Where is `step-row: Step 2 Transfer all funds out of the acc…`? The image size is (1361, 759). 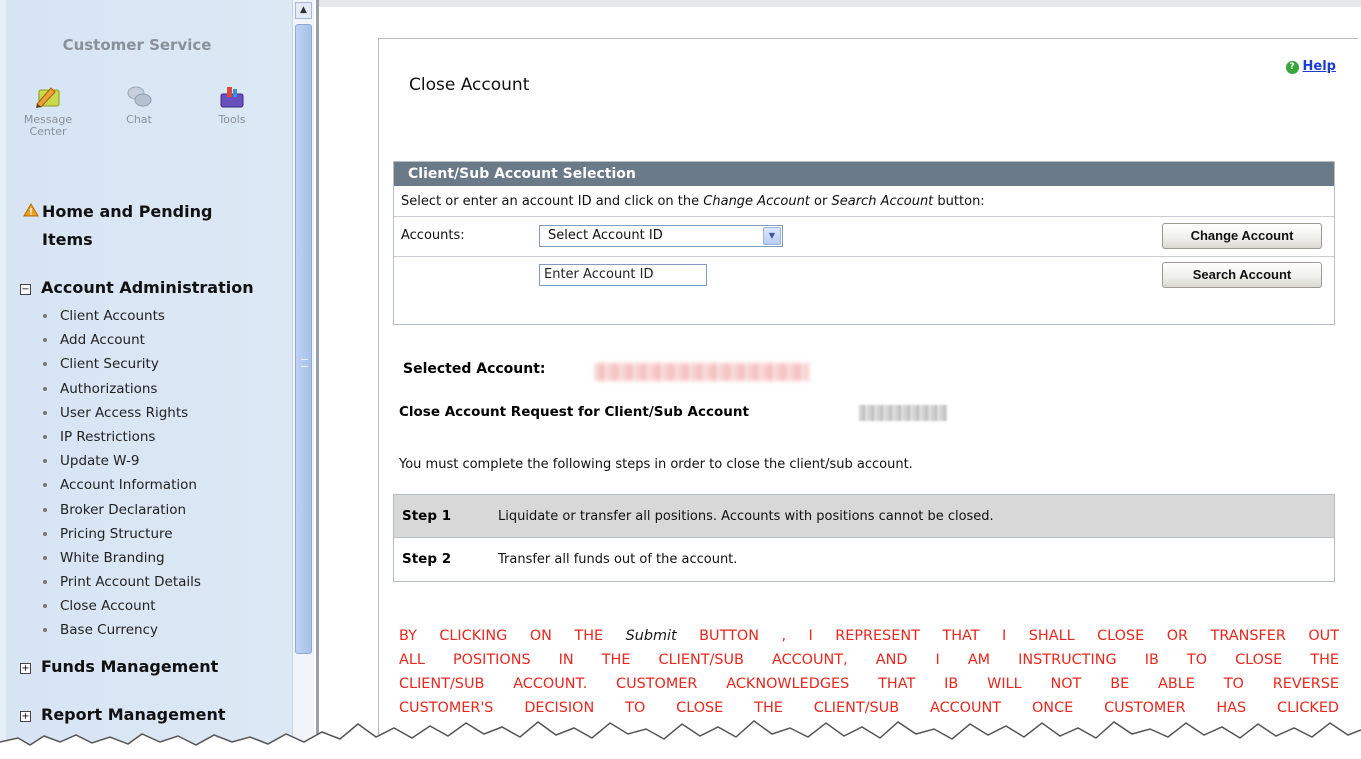 step-row: Step 2 Transfer all funds out of the acc… is located at coordinates (864, 559).